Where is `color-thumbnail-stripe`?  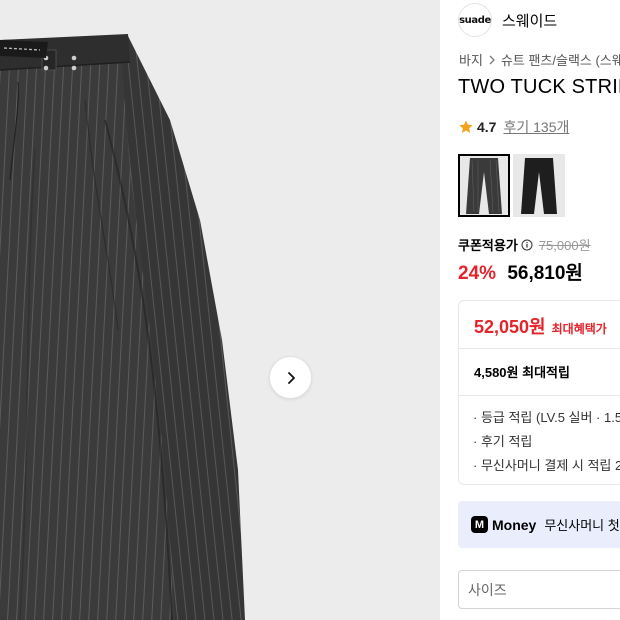
color-thumbnail-stripe is located at coordinates (484, 185).